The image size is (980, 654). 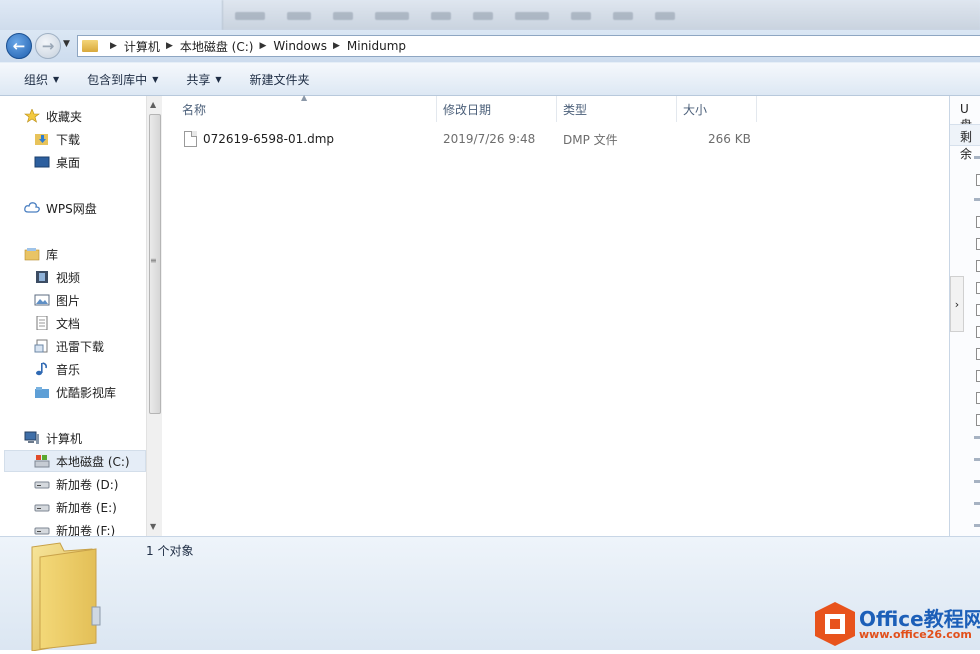 I want to click on computer-icon, so click(x=32, y=438).